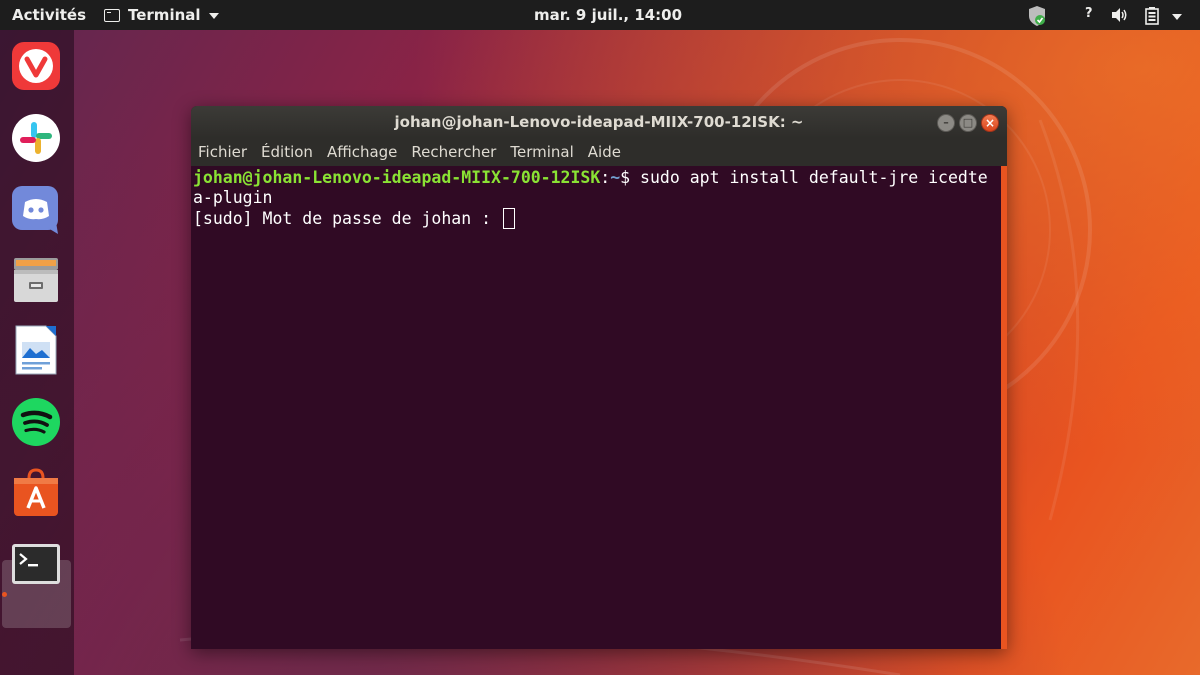 The image size is (1200, 675). What do you see at coordinates (1089, 13) in the screenshot?
I see `help-icon: ?` at bounding box center [1089, 13].